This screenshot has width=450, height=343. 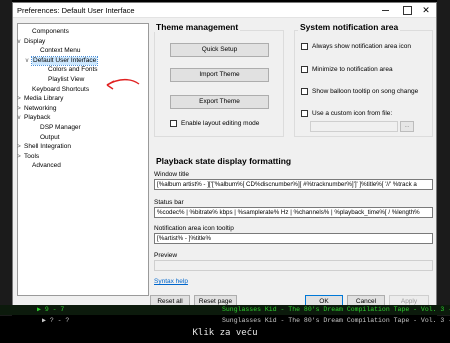 What do you see at coordinates (293, 265) in the screenshot?
I see `preview-field` at bounding box center [293, 265].